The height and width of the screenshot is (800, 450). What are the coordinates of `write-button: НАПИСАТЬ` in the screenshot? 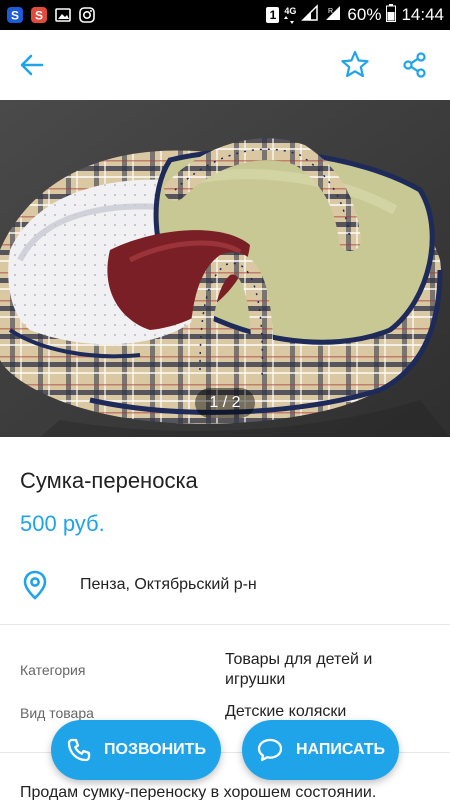 It's located at (320, 750).